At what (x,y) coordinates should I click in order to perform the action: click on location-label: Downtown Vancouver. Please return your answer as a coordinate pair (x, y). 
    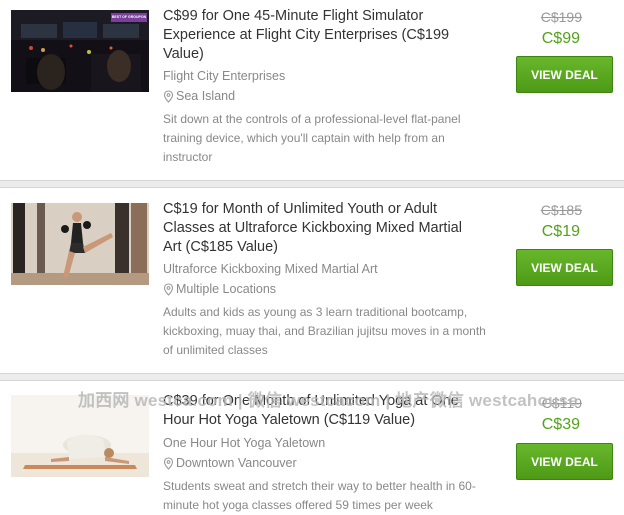
    Looking at the image, I should click on (236, 463).